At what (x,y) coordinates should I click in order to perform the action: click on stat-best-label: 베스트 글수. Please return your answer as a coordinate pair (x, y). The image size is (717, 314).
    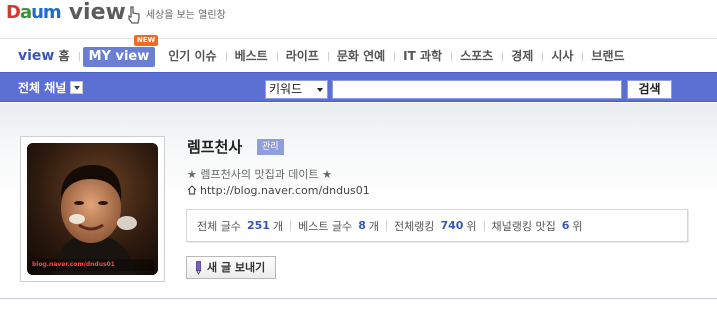
    Looking at the image, I should click on (325, 226).